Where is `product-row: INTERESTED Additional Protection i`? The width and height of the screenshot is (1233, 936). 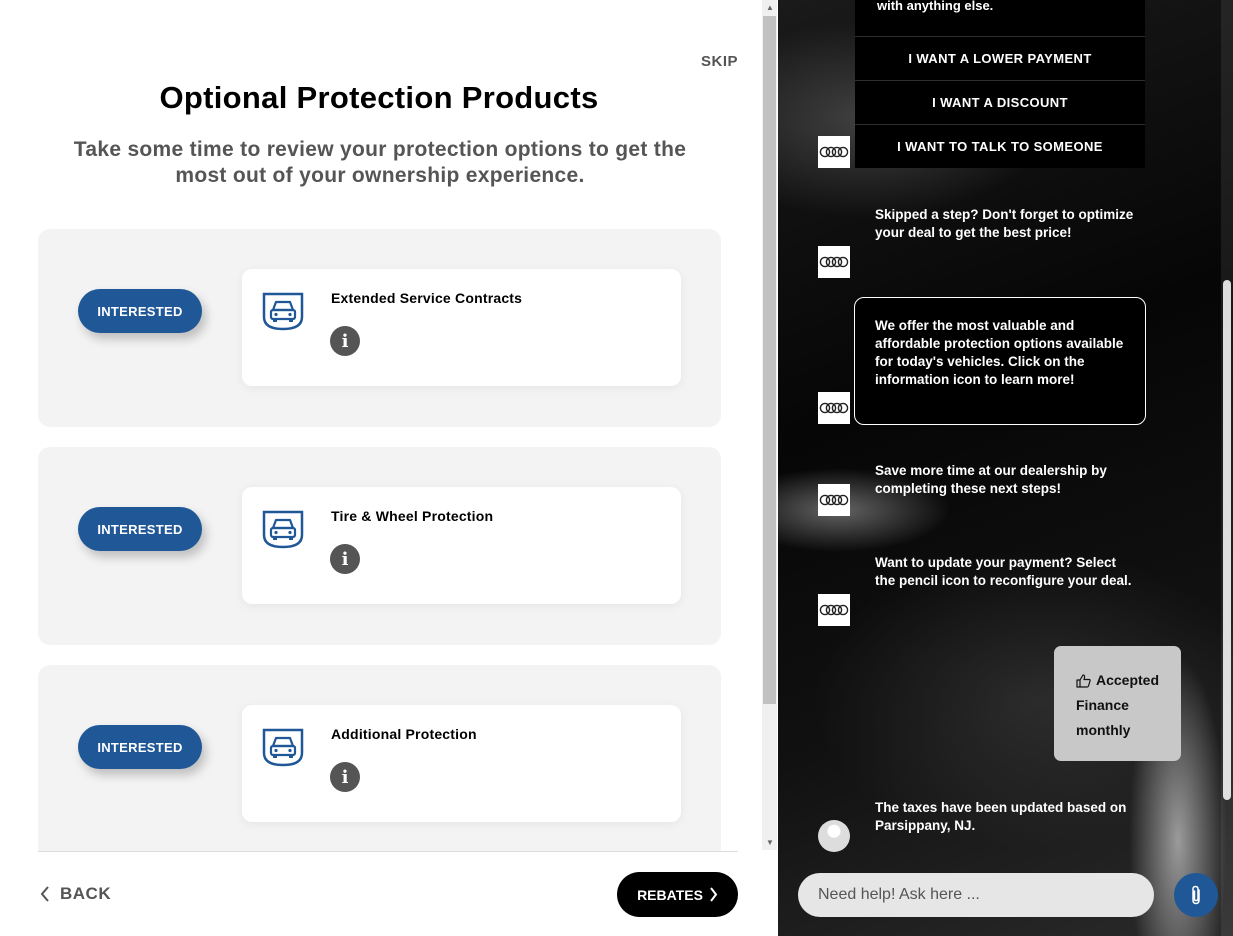 product-row: INTERESTED Additional Protection i is located at coordinates (379, 765).